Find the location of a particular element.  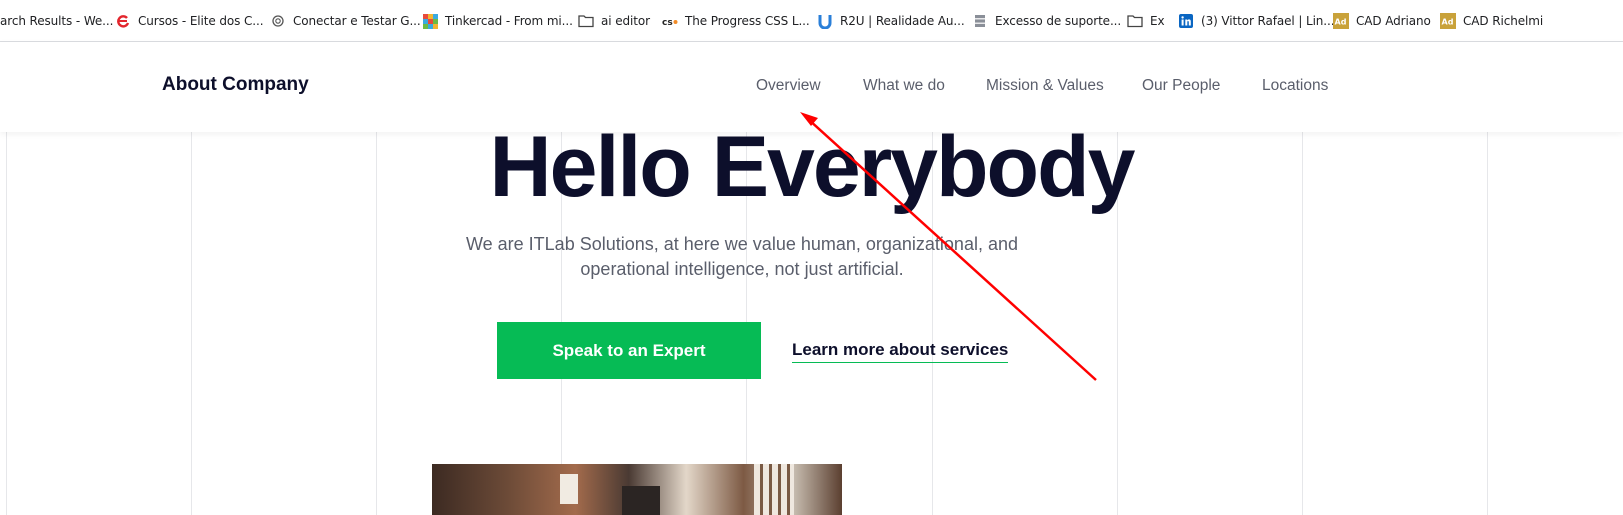

bookmark-label: CAD Richelmi is located at coordinates (1503, 21).